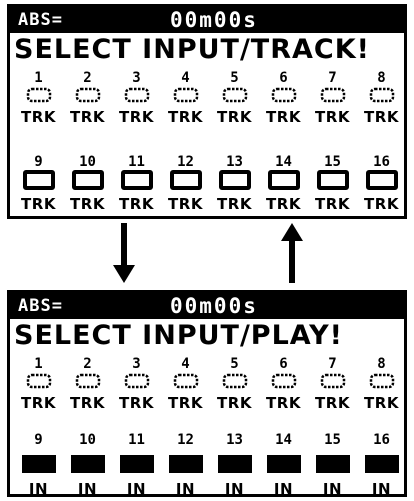 Image resolution: width=414 pixels, height=501 pixels. What do you see at coordinates (292, 253) in the screenshot?
I see `arrow-up-icon` at bounding box center [292, 253].